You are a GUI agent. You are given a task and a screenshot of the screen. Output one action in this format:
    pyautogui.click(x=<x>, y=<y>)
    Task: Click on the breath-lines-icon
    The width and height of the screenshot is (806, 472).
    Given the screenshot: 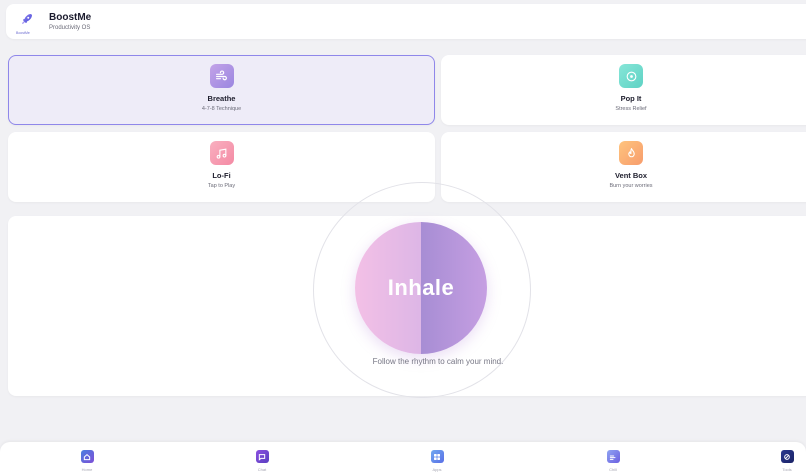 What is the action you would take?
    pyautogui.click(x=221, y=76)
    